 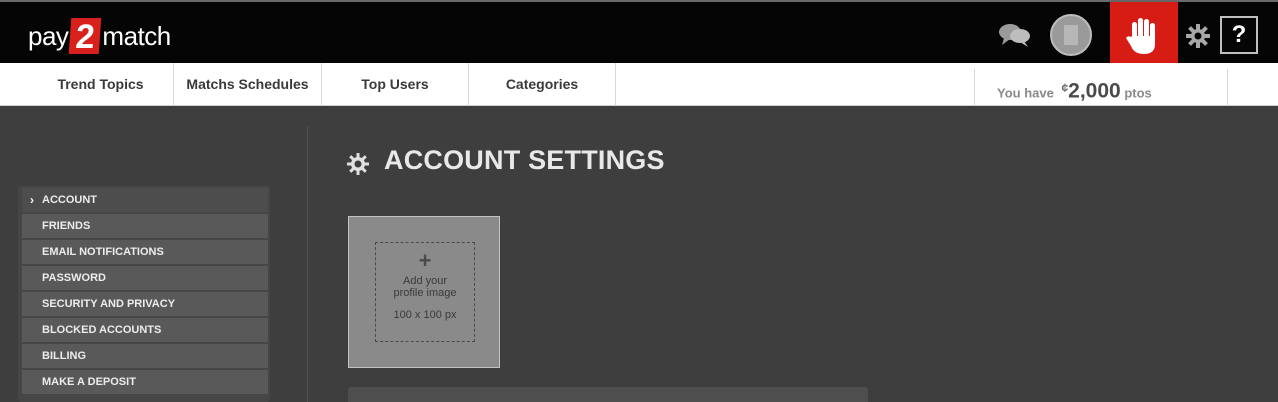 I want to click on chevron-right-icon: ›, so click(x=32, y=200).